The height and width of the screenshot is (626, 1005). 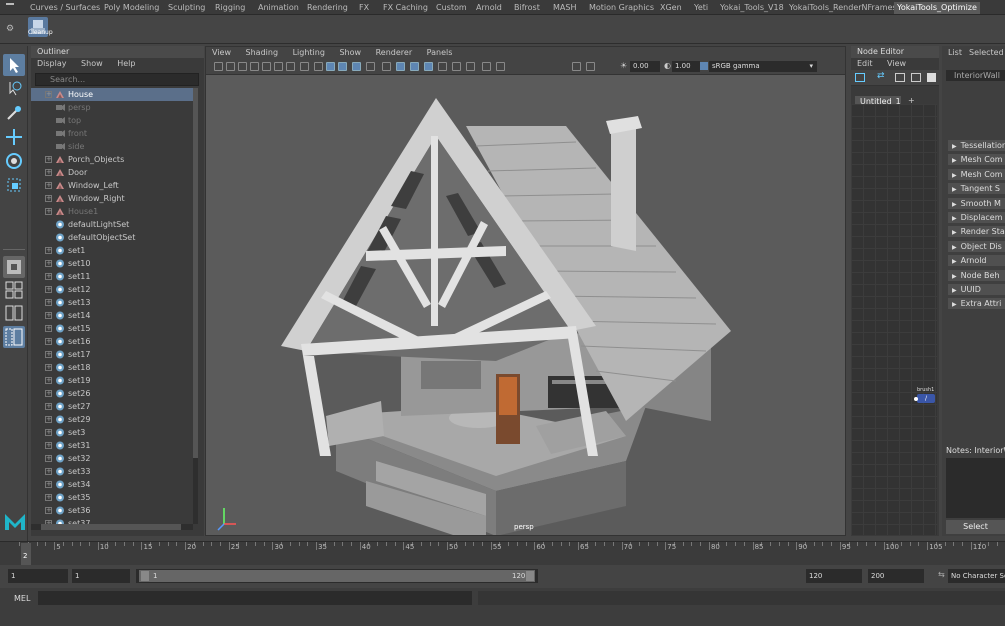 What do you see at coordinates (975, 488) in the screenshot?
I see `attr-notes-field` at bounding box center [975, 488].